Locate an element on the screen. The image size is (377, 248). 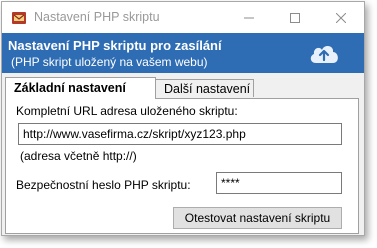
close-icon is located at coordinates (341, 17).